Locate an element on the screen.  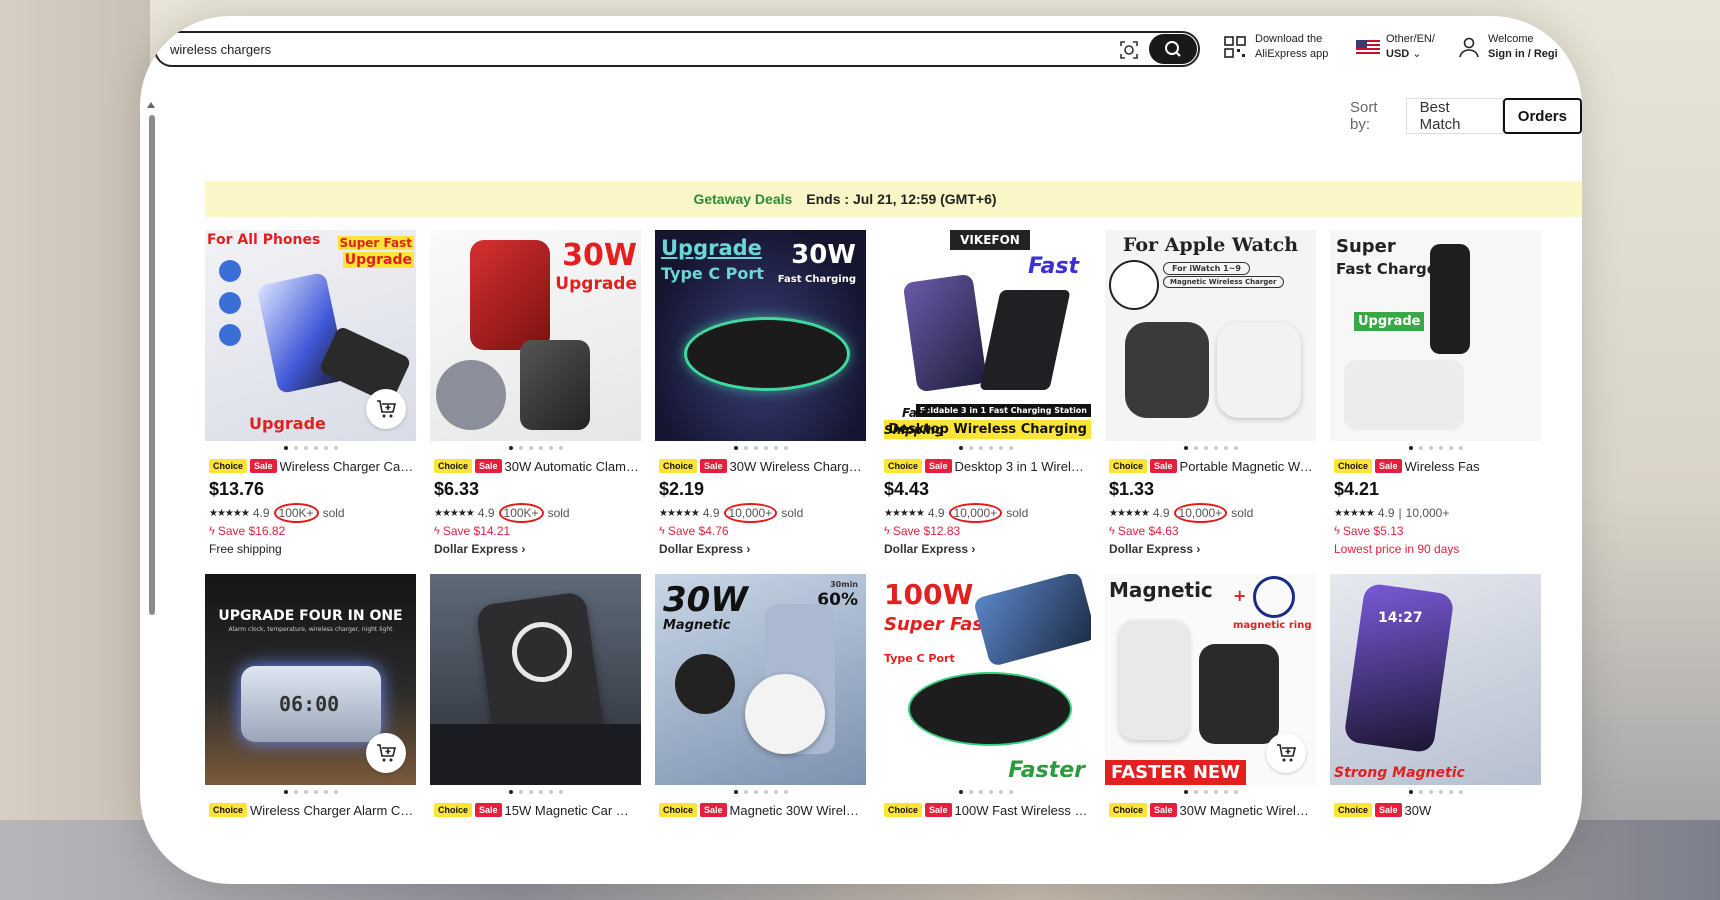
download-app-link: Download the AliExpress app is located at coordinates (1275, 47).